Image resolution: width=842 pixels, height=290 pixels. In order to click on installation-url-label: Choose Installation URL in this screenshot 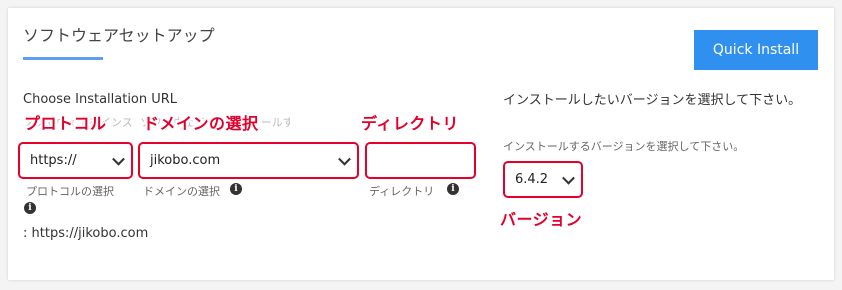, I will do `click(100, 99)`.